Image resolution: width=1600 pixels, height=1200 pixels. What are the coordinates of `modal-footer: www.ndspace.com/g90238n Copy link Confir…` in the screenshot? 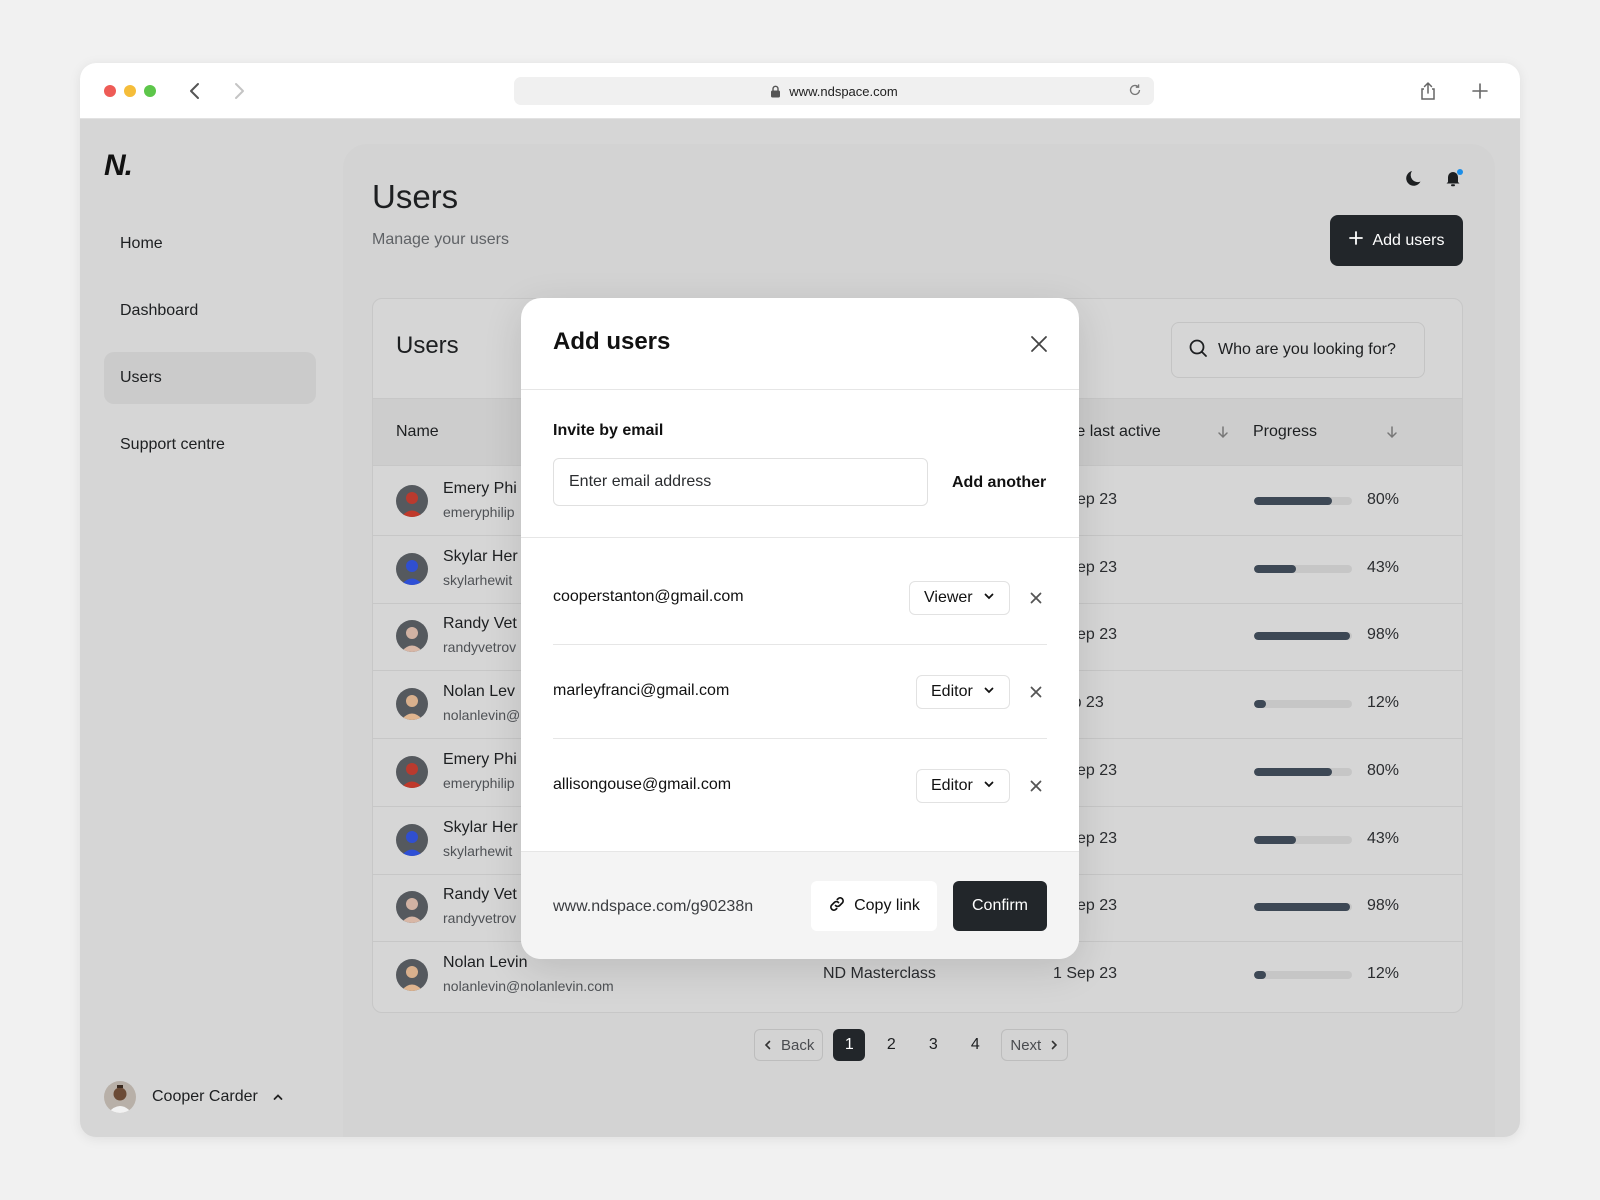 It's located at (800, 905).